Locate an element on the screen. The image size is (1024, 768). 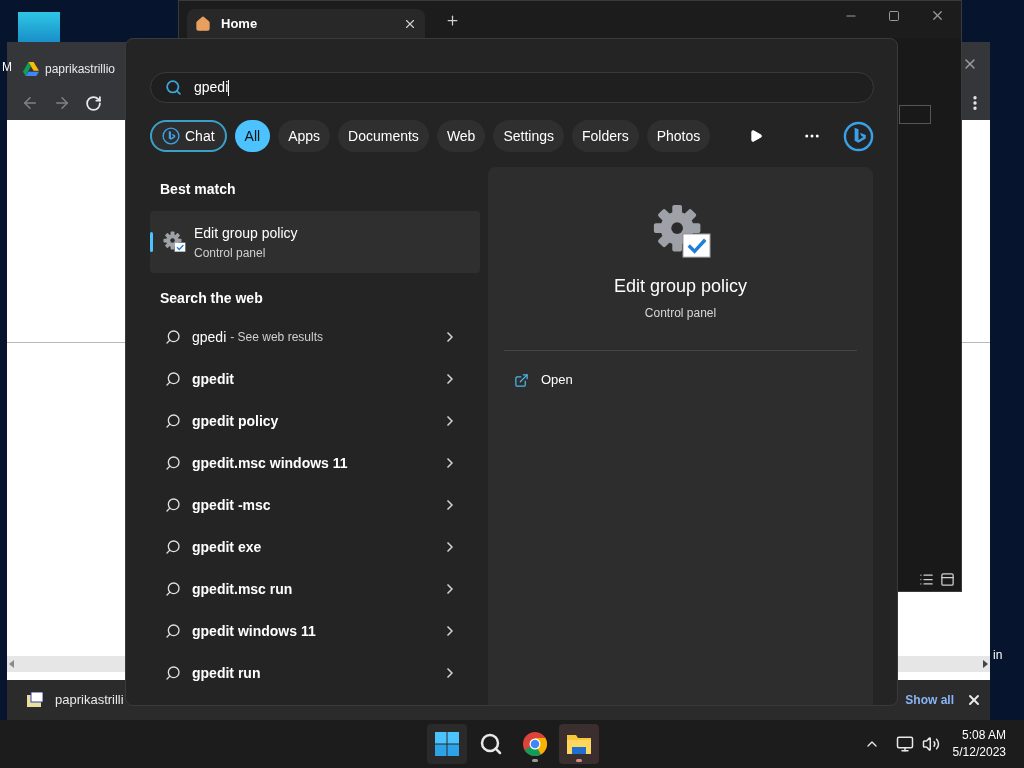
web-result-item: gpedit windows 11 is located at coordinates (315, 631).